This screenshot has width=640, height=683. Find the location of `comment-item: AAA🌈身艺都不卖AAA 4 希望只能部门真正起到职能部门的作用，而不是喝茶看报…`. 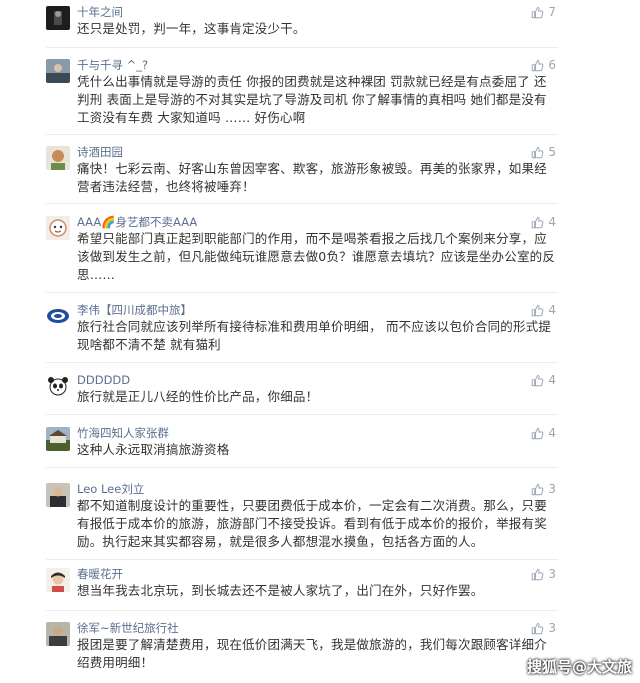

comment-item: AAA🌈身艺都不卖AAA 4 希望只能部门真正起到职能部门的作用，而不是喝茶看报… is located at coordinates (320, 251).